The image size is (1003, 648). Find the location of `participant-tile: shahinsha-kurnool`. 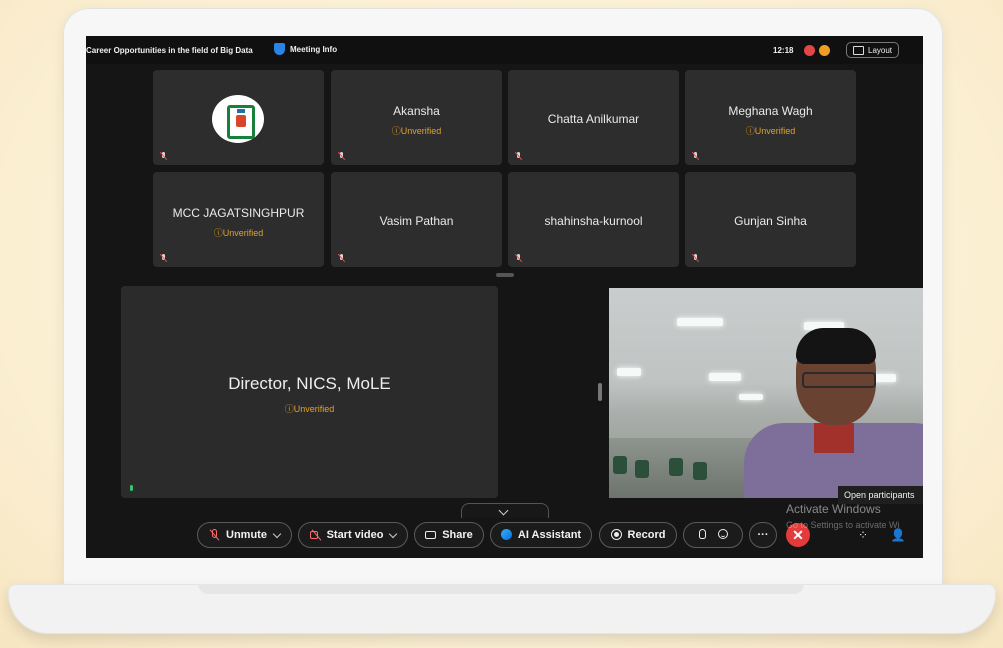

participant-tile: shahinsha-kurnool is located at coordinates (593, 219).